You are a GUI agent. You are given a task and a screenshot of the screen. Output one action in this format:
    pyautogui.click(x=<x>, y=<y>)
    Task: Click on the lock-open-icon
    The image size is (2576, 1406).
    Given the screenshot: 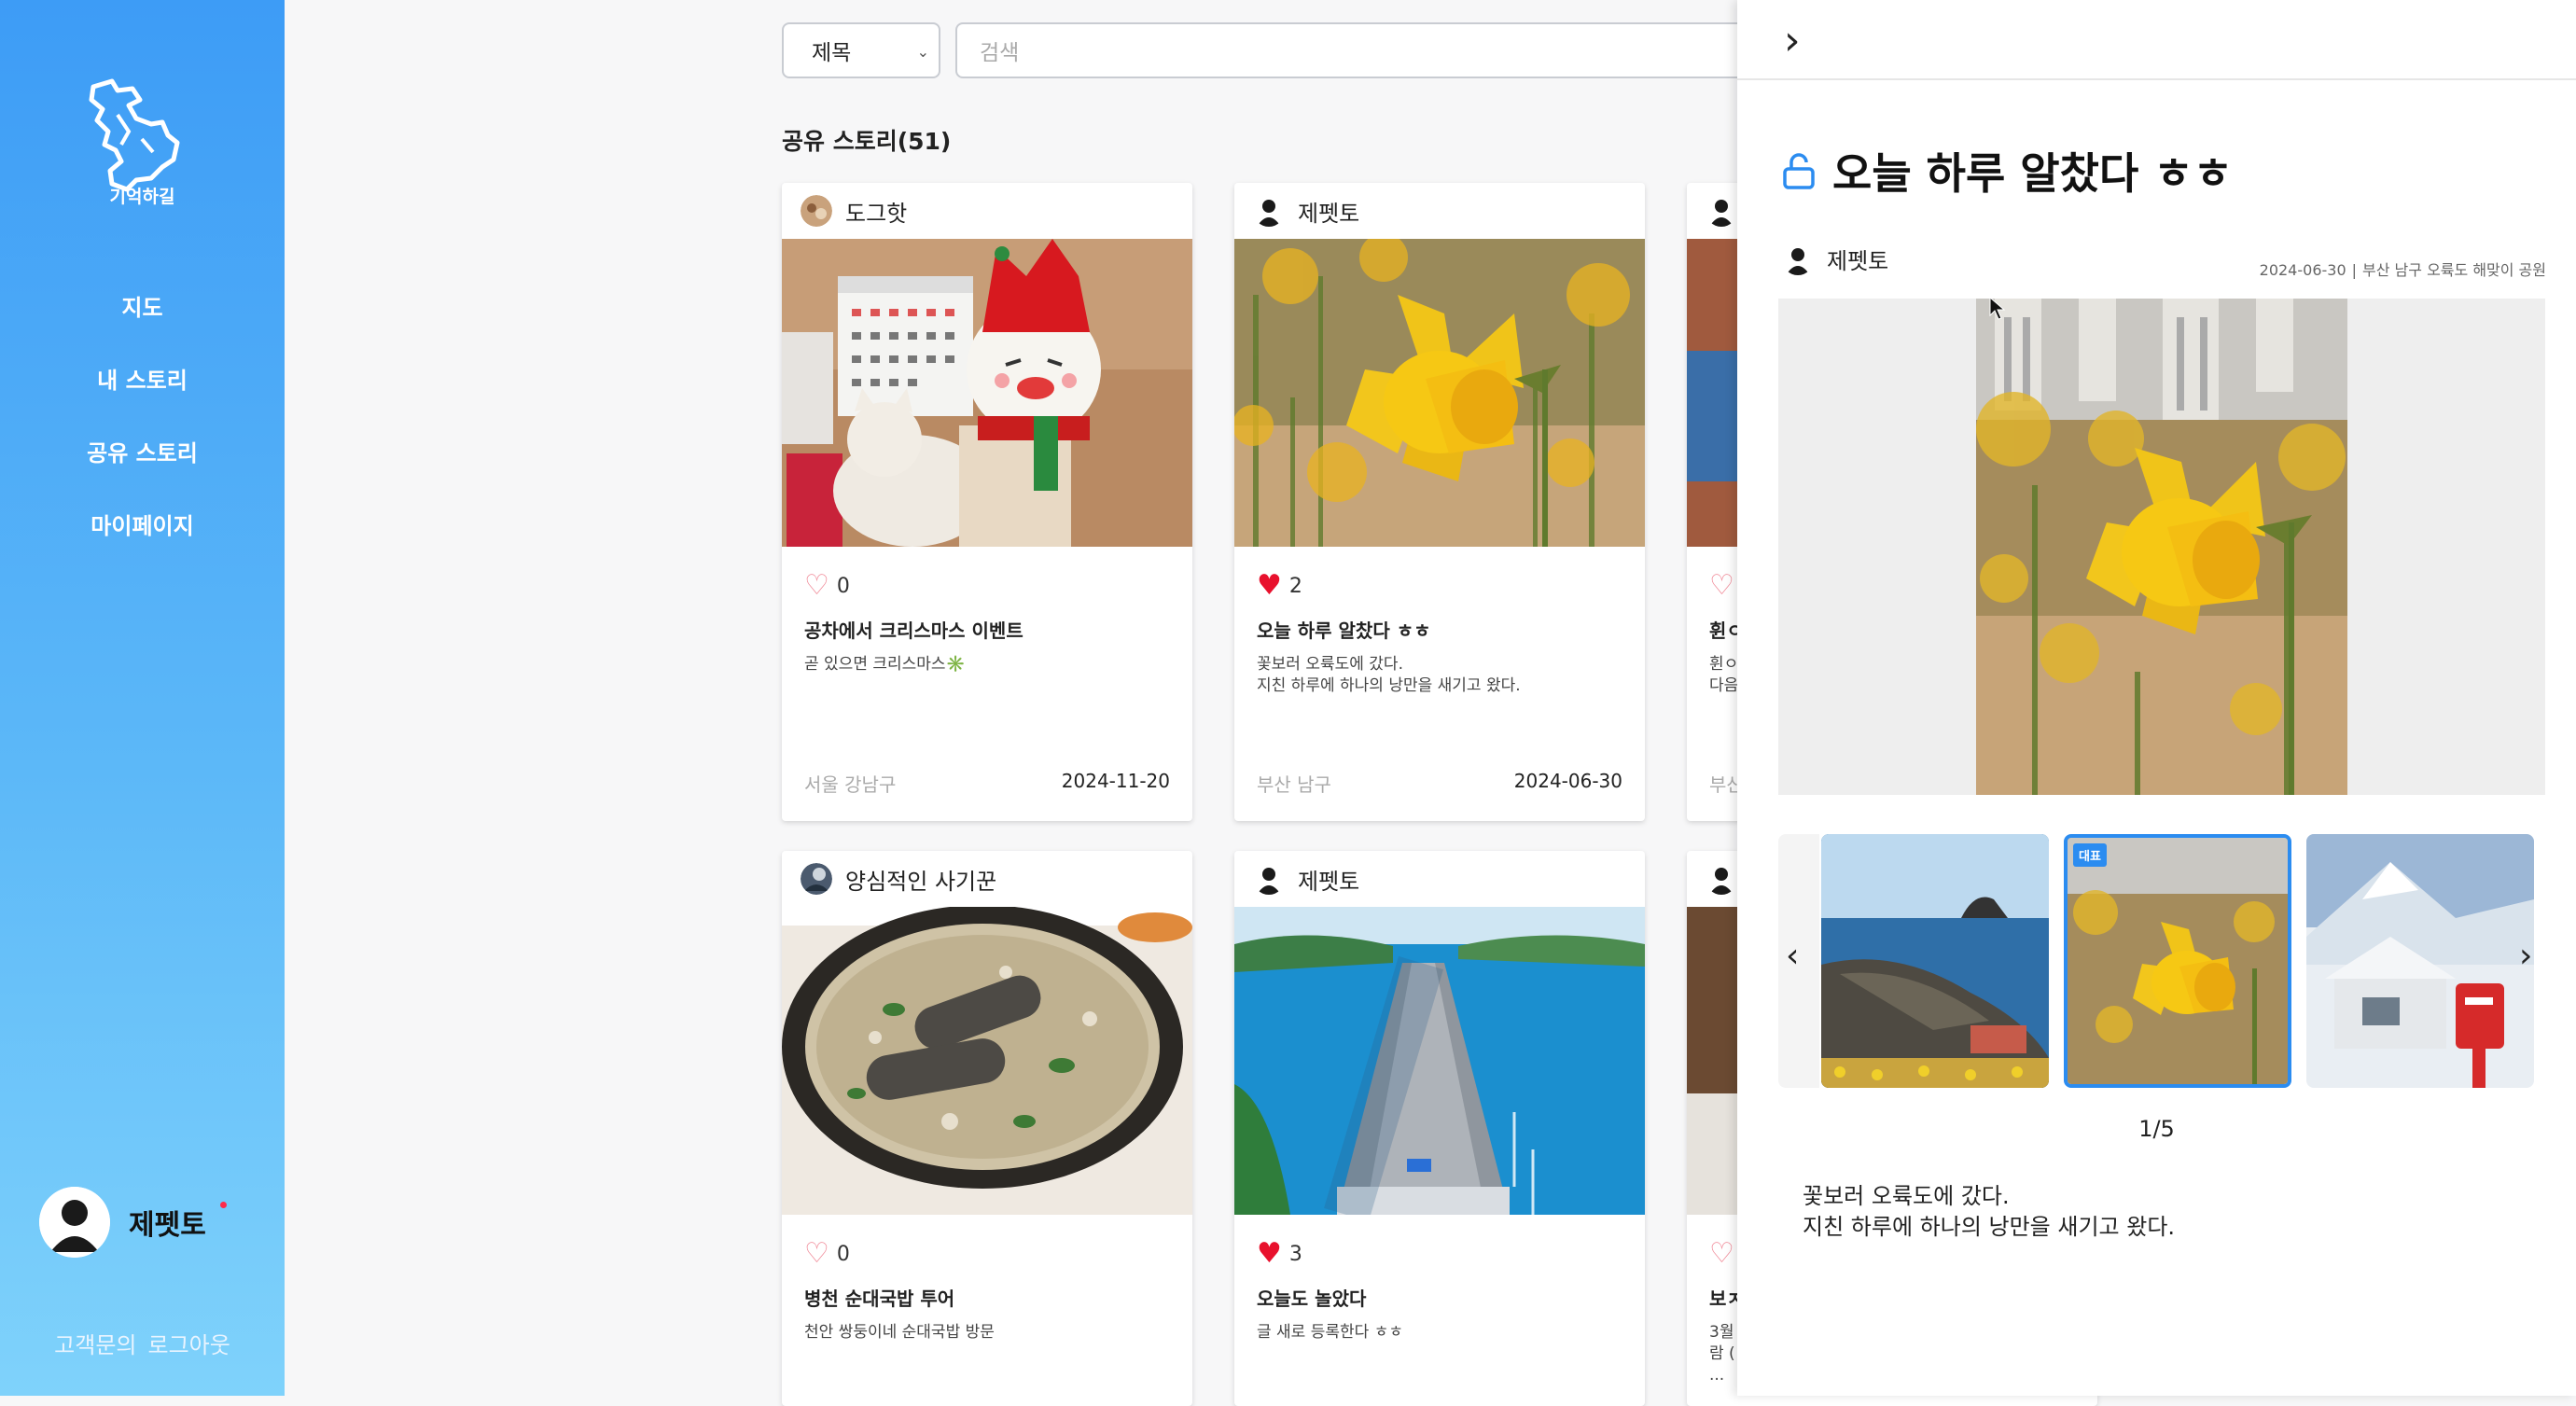 What is the action you would take?
    pyautogui.click(x=1799, y=170)
    